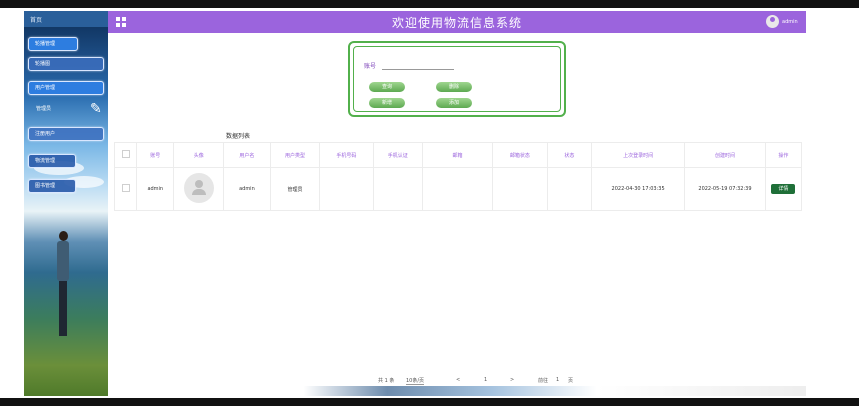 Image resolution: width=859 pixels, height=406 pixels. What do you see at coordinates (45, 186) in the screenshot?
I see `sidebar-item-label: 图书管理` at bounding box center [45, 186].